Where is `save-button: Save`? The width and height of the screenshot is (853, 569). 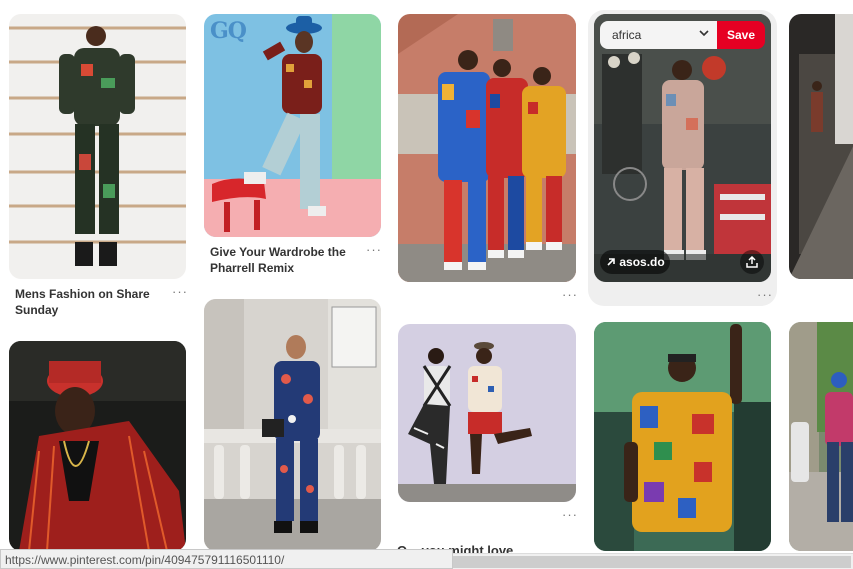 save-button: Save is located at coordinates (741, 35).